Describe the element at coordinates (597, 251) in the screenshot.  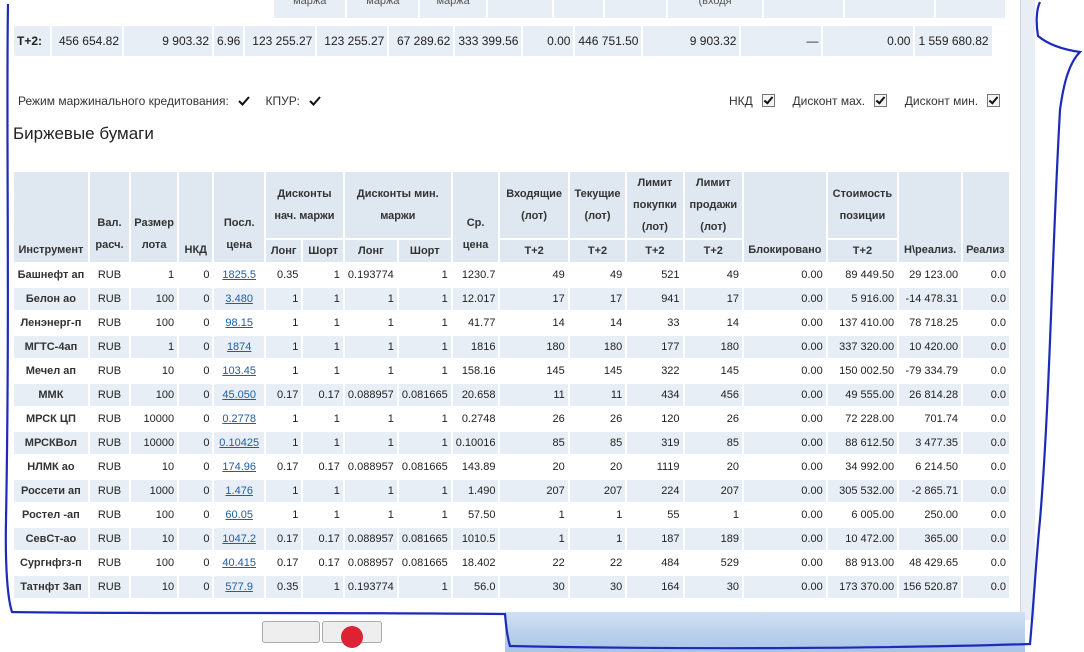
I see `col-current-t2: T+2` at that location.